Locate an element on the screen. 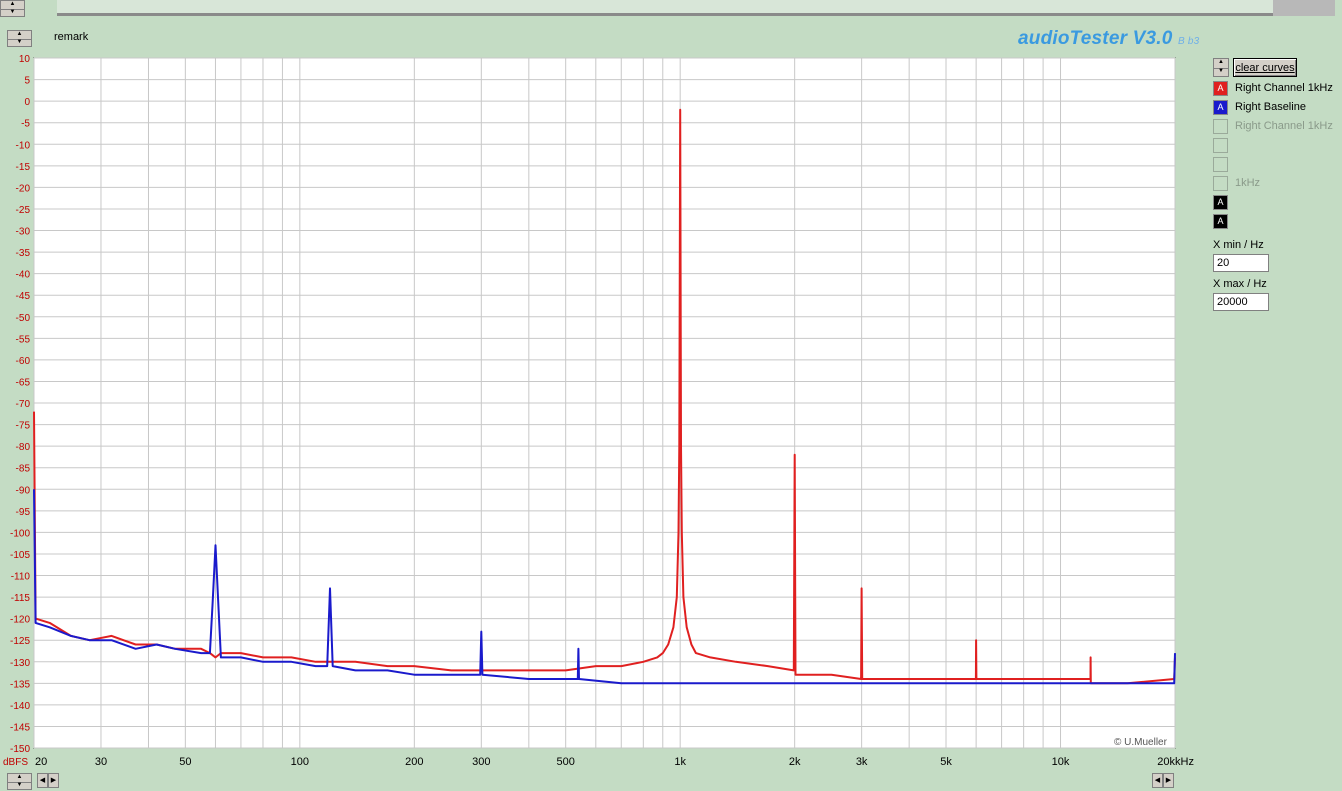 The height and width of the screenshot is (791, 1342). x-tick-label: 10k is located at coordinates (1061, 762).